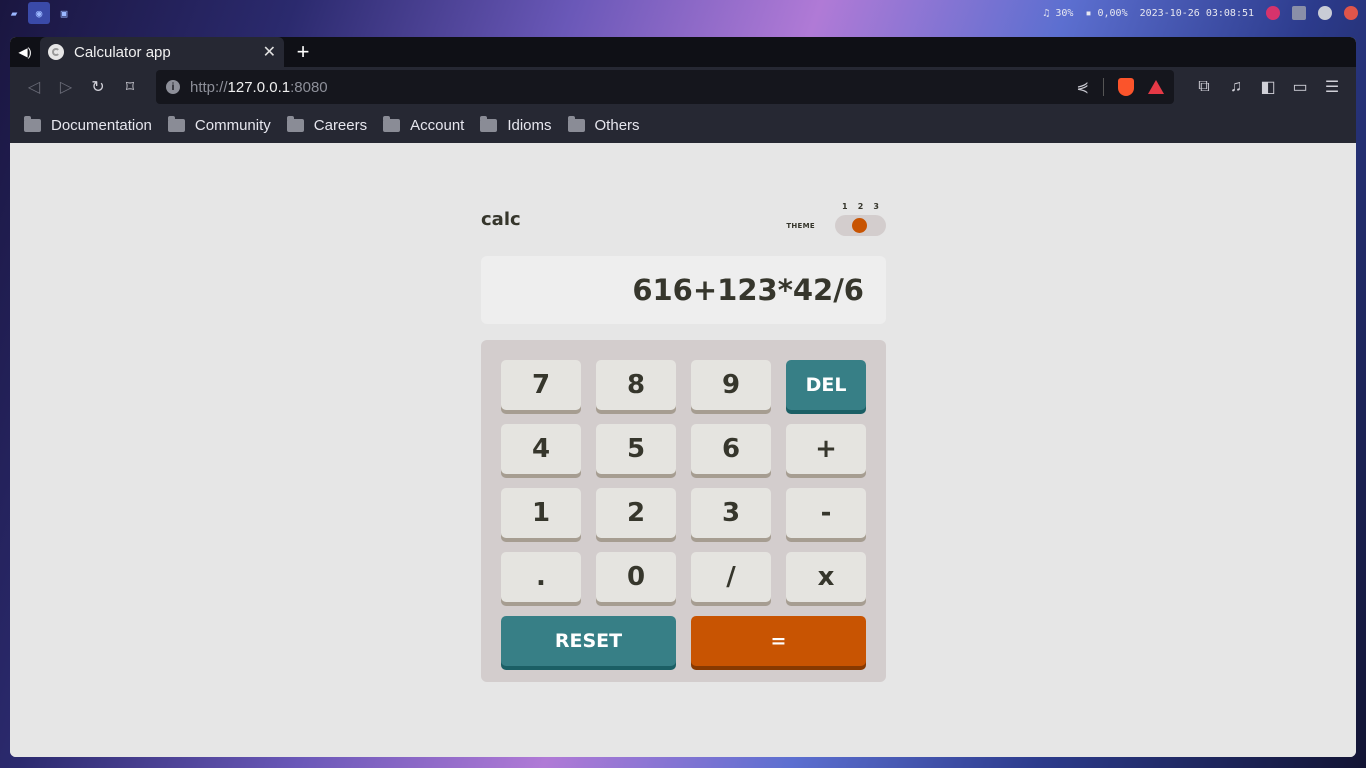  I want to click on volume-indicator: ♫ 30%, so click(1058, 13).